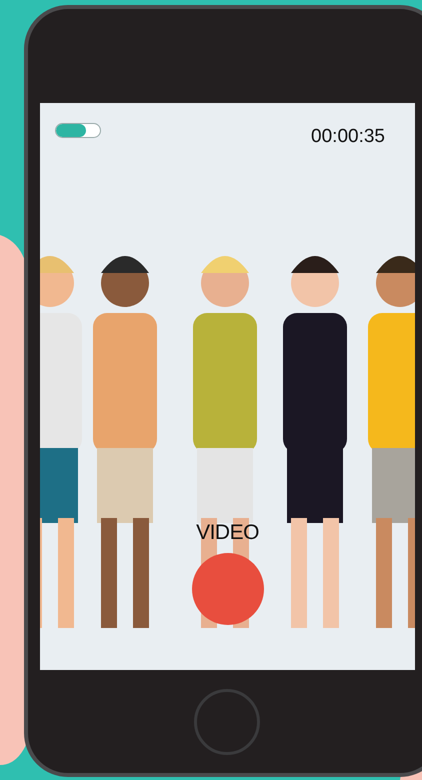 The height and width of the screenshot is (780, 422). What do you see at coordinates (348, 137) in the screenshot?
I see `timer: 00:00:35` at bounding box center [348, 137].